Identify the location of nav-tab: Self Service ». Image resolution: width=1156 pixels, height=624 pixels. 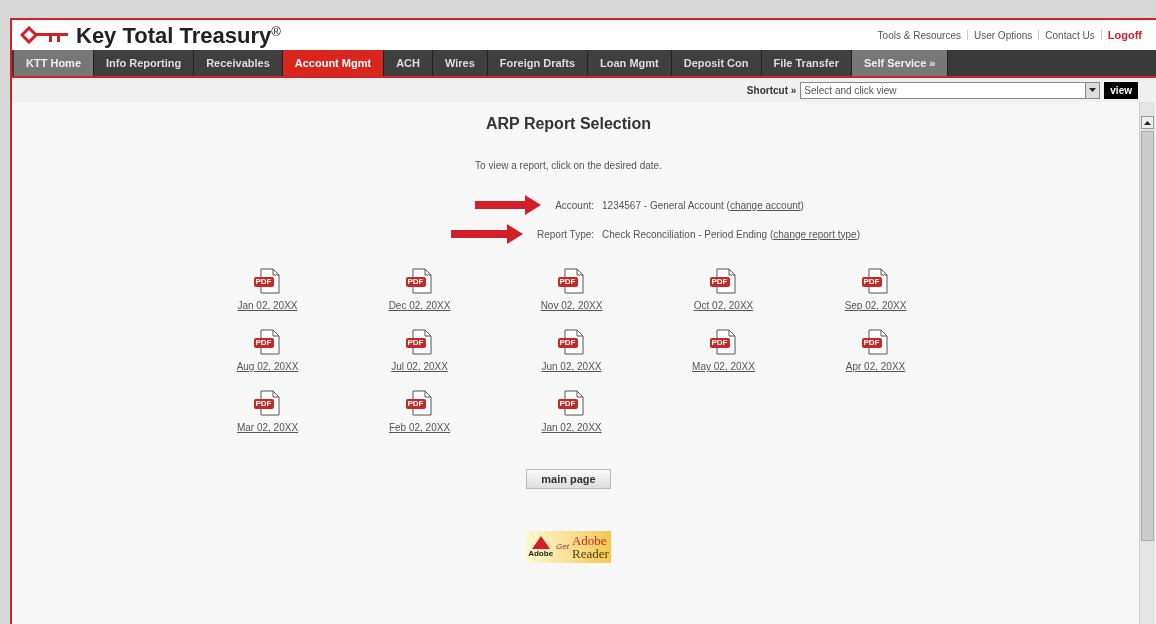
(900, 63).